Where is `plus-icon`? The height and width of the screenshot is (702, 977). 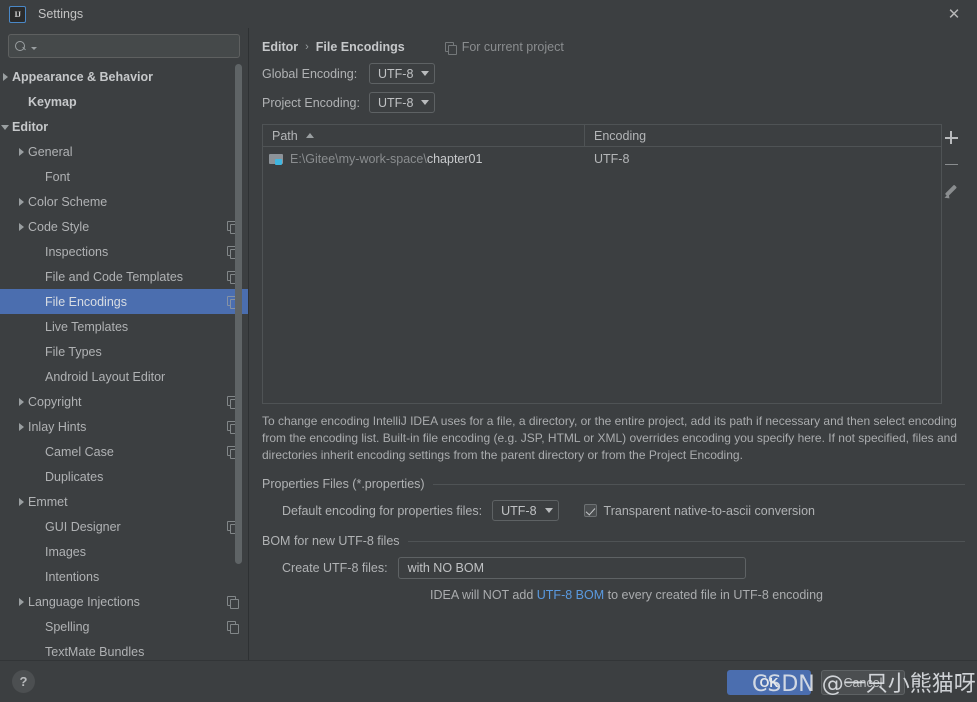
plus-icon is located at coordinates (951, 137).